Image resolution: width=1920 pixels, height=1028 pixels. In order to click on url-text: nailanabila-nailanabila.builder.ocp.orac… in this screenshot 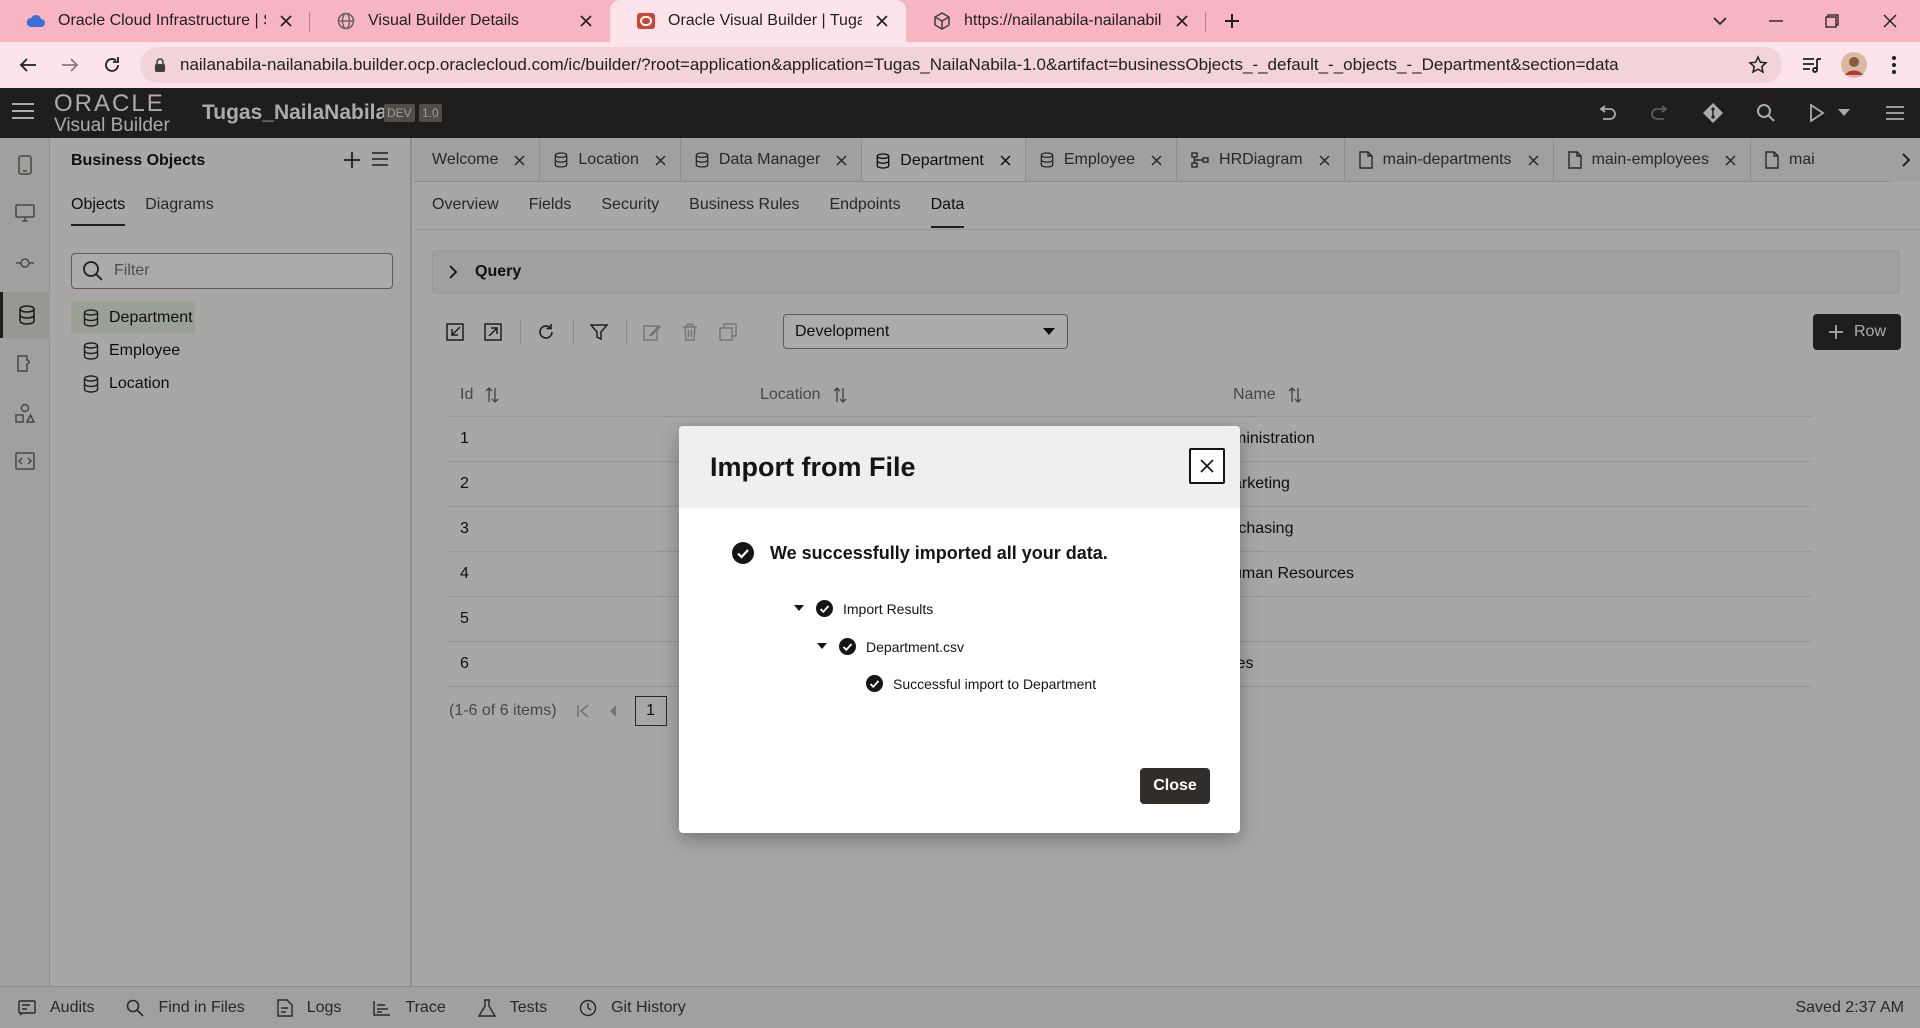, I will do `click(899, 64)`.